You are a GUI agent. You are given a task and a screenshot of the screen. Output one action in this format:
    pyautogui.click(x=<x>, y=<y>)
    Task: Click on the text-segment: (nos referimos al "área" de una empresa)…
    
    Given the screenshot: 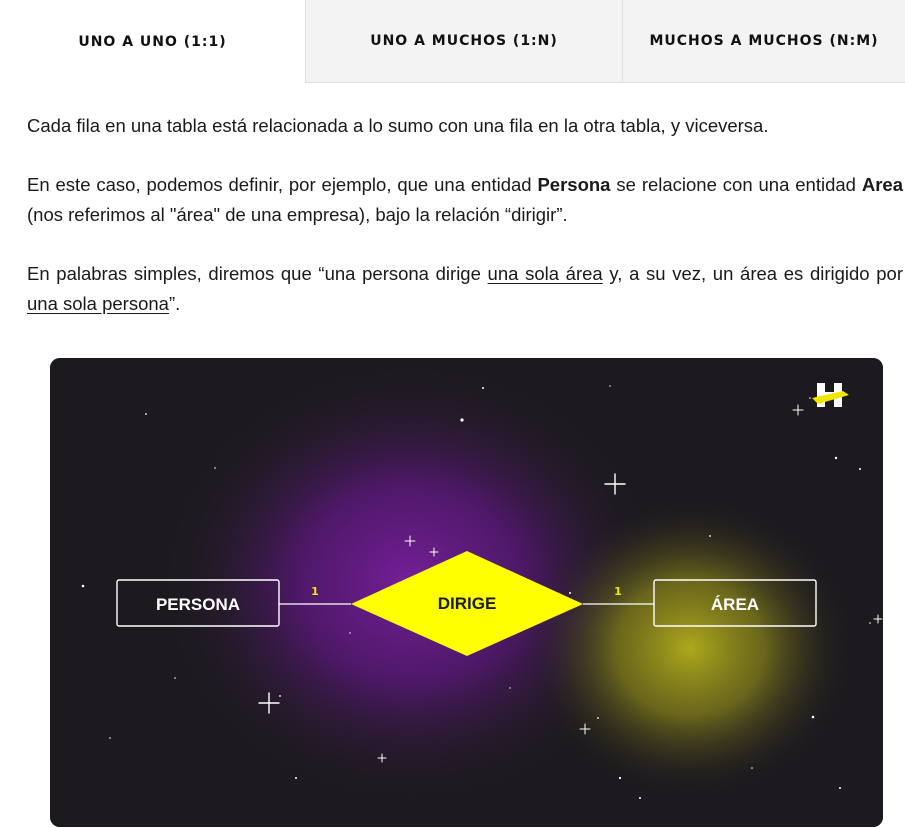 What is the action you would take?
    pyautogui.click(x=297, y=214)
    